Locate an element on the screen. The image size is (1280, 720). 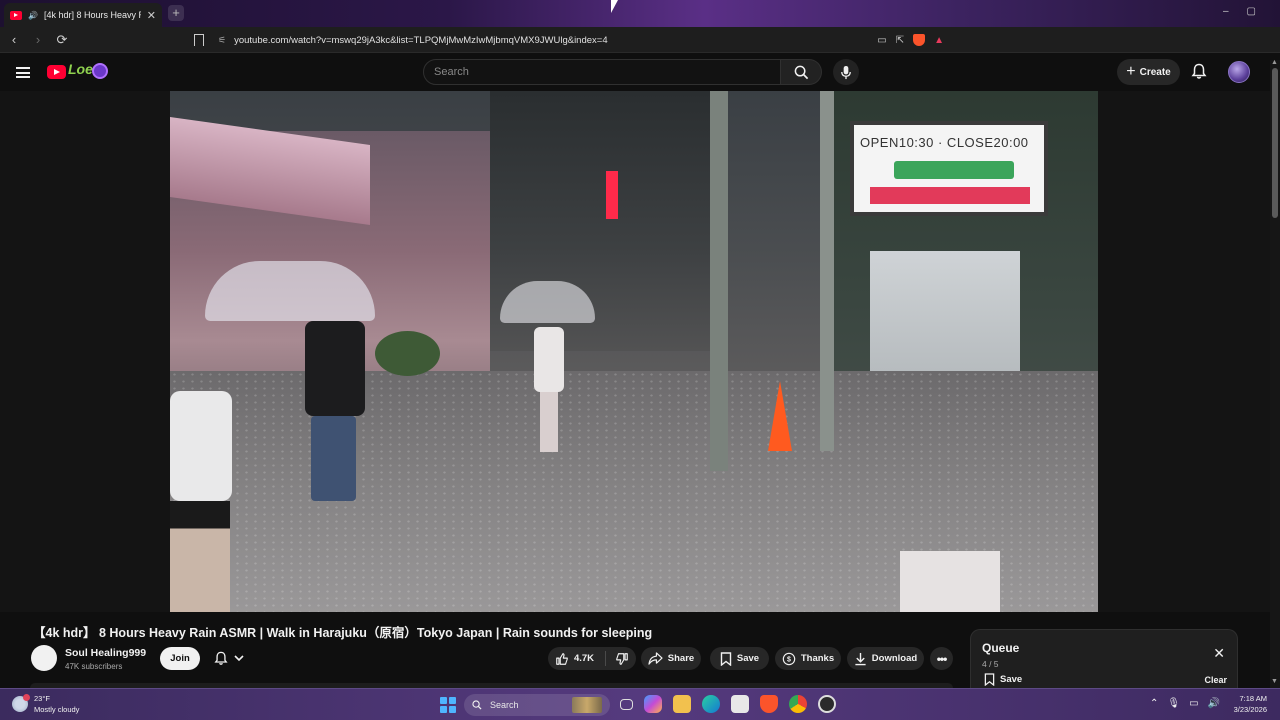
create-label: Create is located at coordinates (1155, 72).